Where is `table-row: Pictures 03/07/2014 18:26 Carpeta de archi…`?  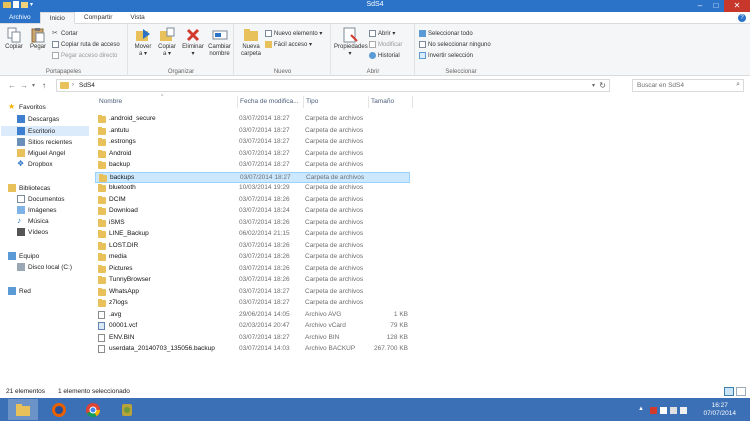 table-row: Pictures 03/07/2014 18:26 Carpeta de archi… is located at coordinates (252, 269).